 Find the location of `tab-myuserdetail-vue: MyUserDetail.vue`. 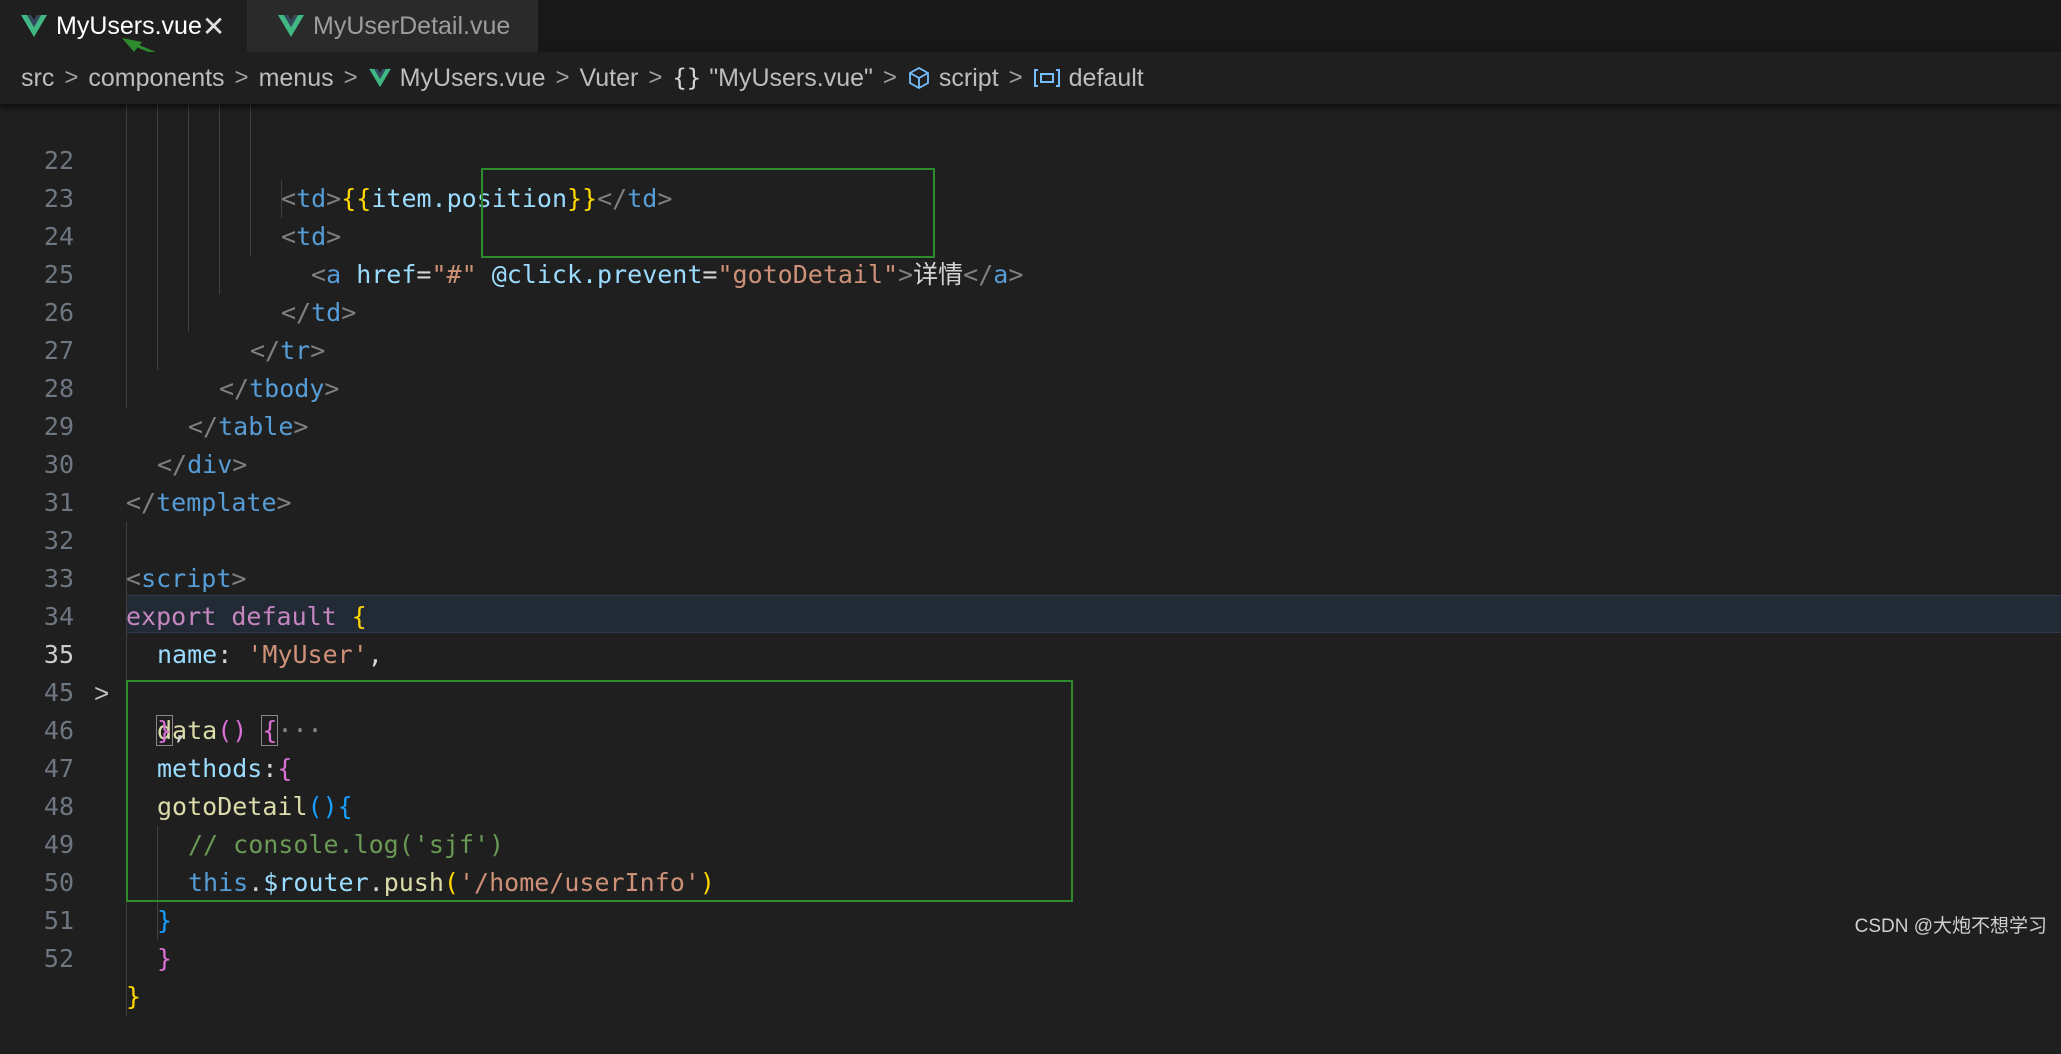

tab-myuserdetail-vue: MyUserDetail.vue is located at coordinates (392, 26).